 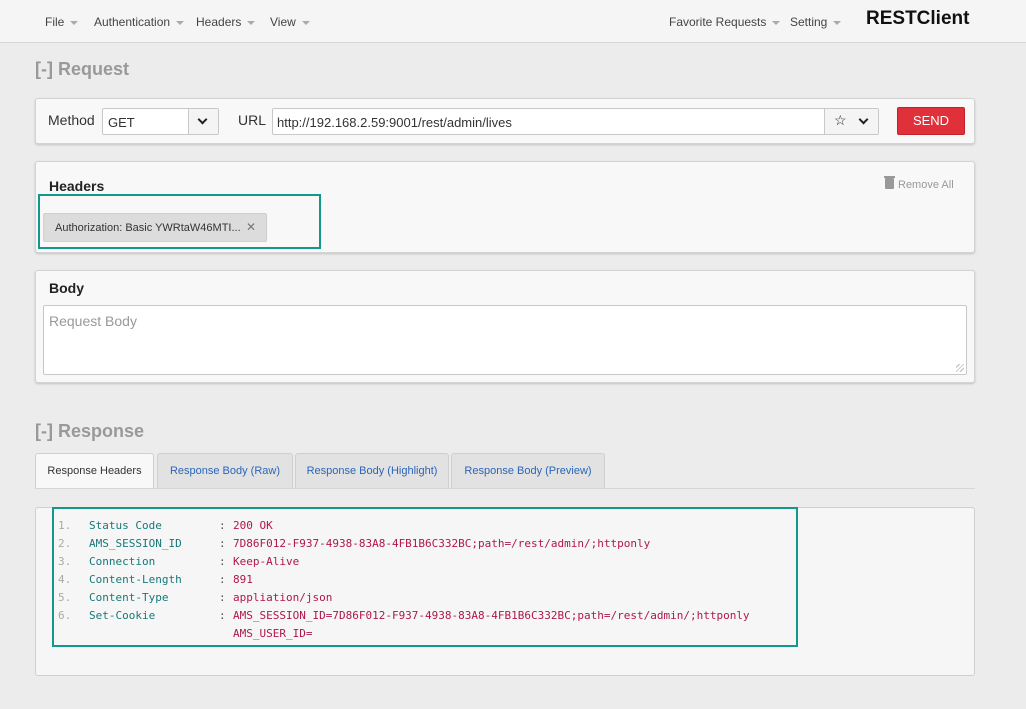 I want to click on remove-all-label: Remove All, so click(x=926, y=185).